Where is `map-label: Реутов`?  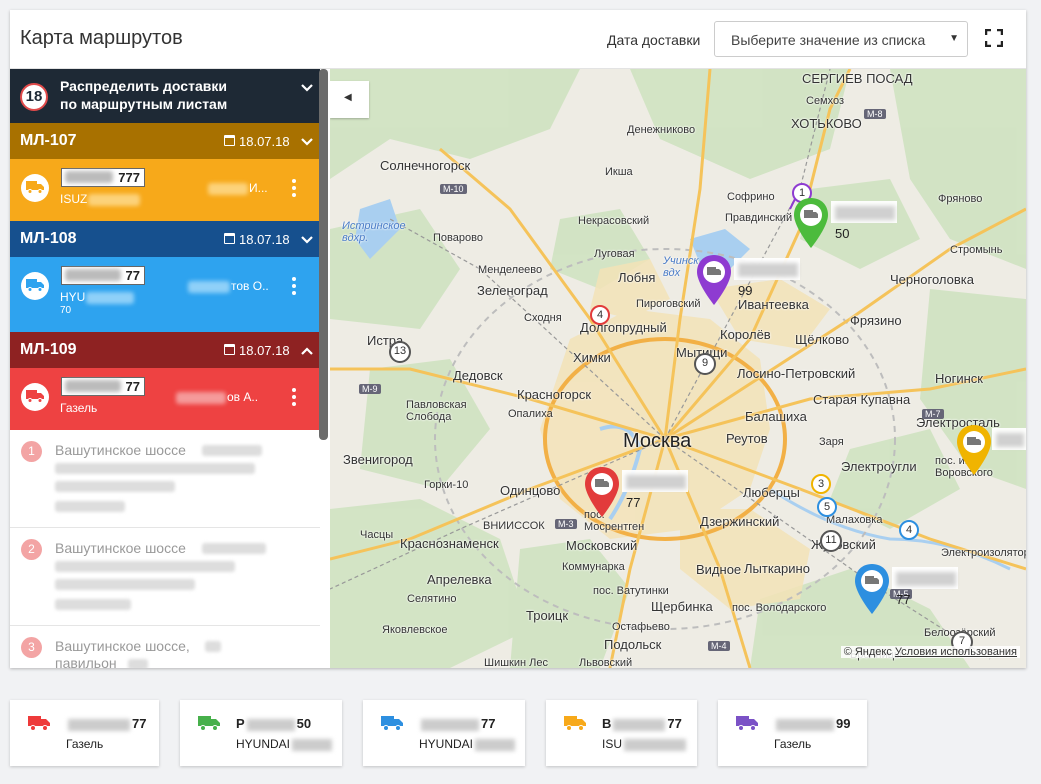 map-label: Реутов is located at coordinates (747, 438).